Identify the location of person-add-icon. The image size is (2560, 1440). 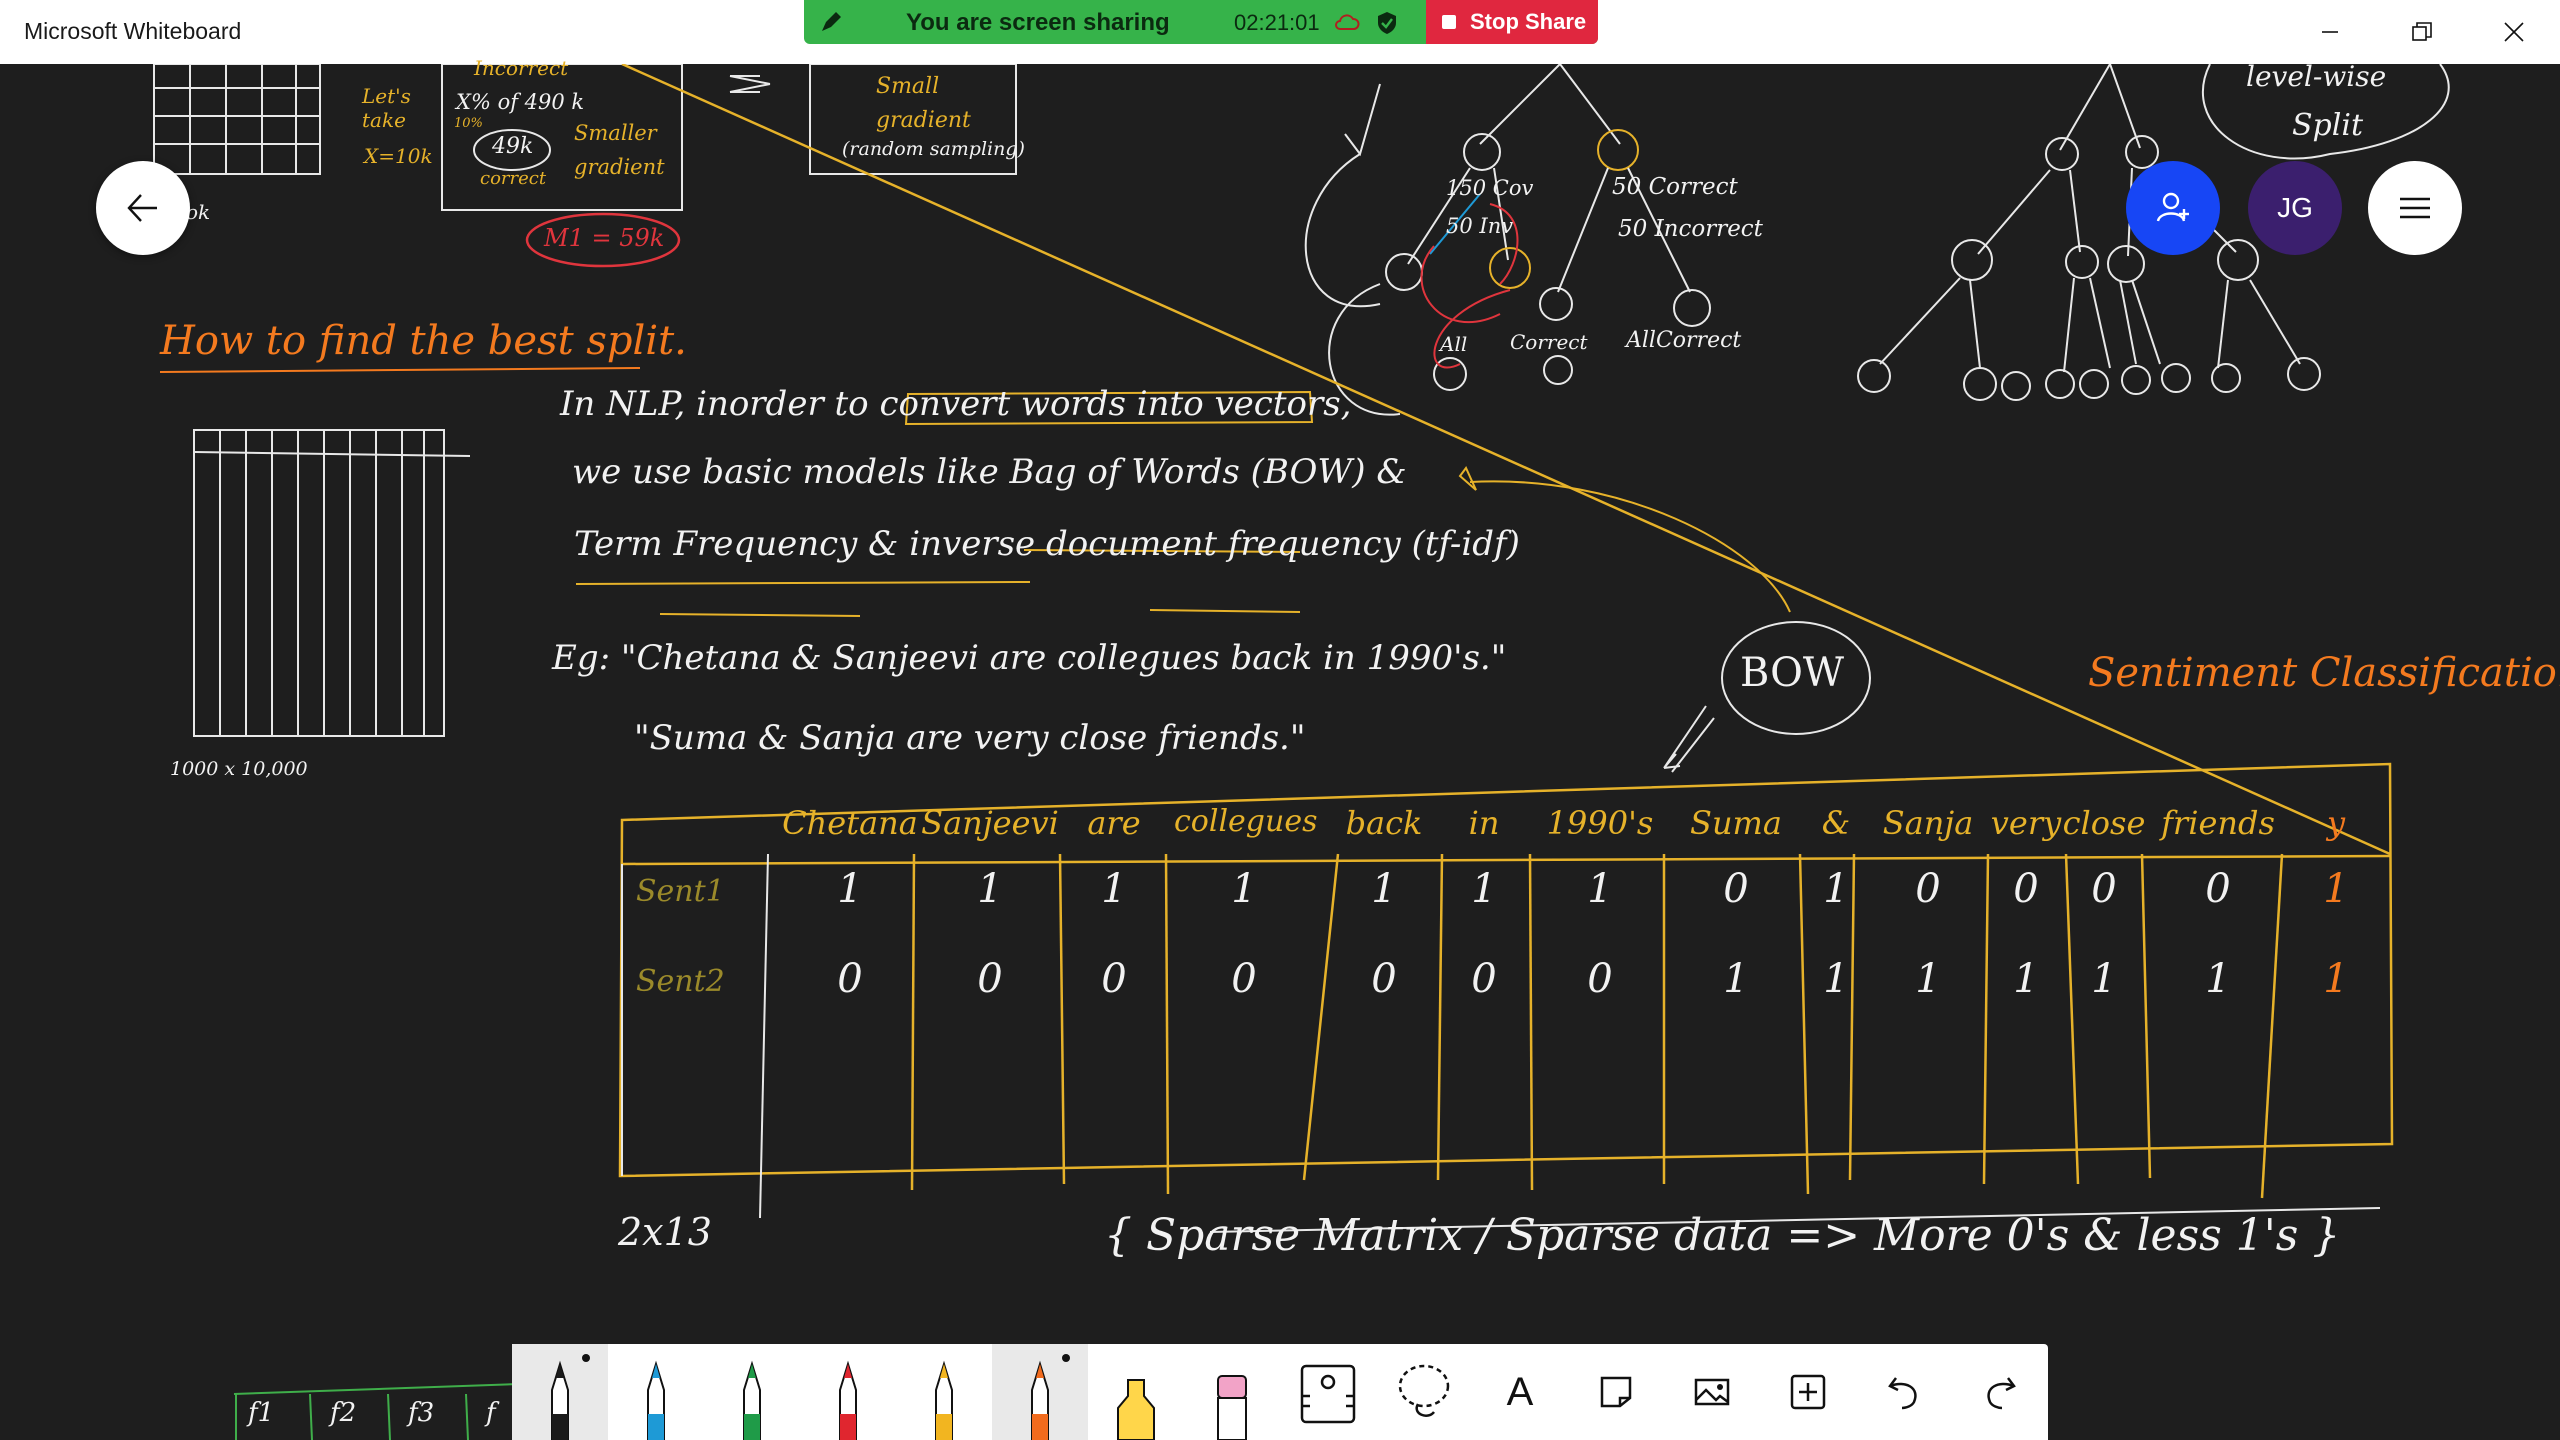
(2172, 207).